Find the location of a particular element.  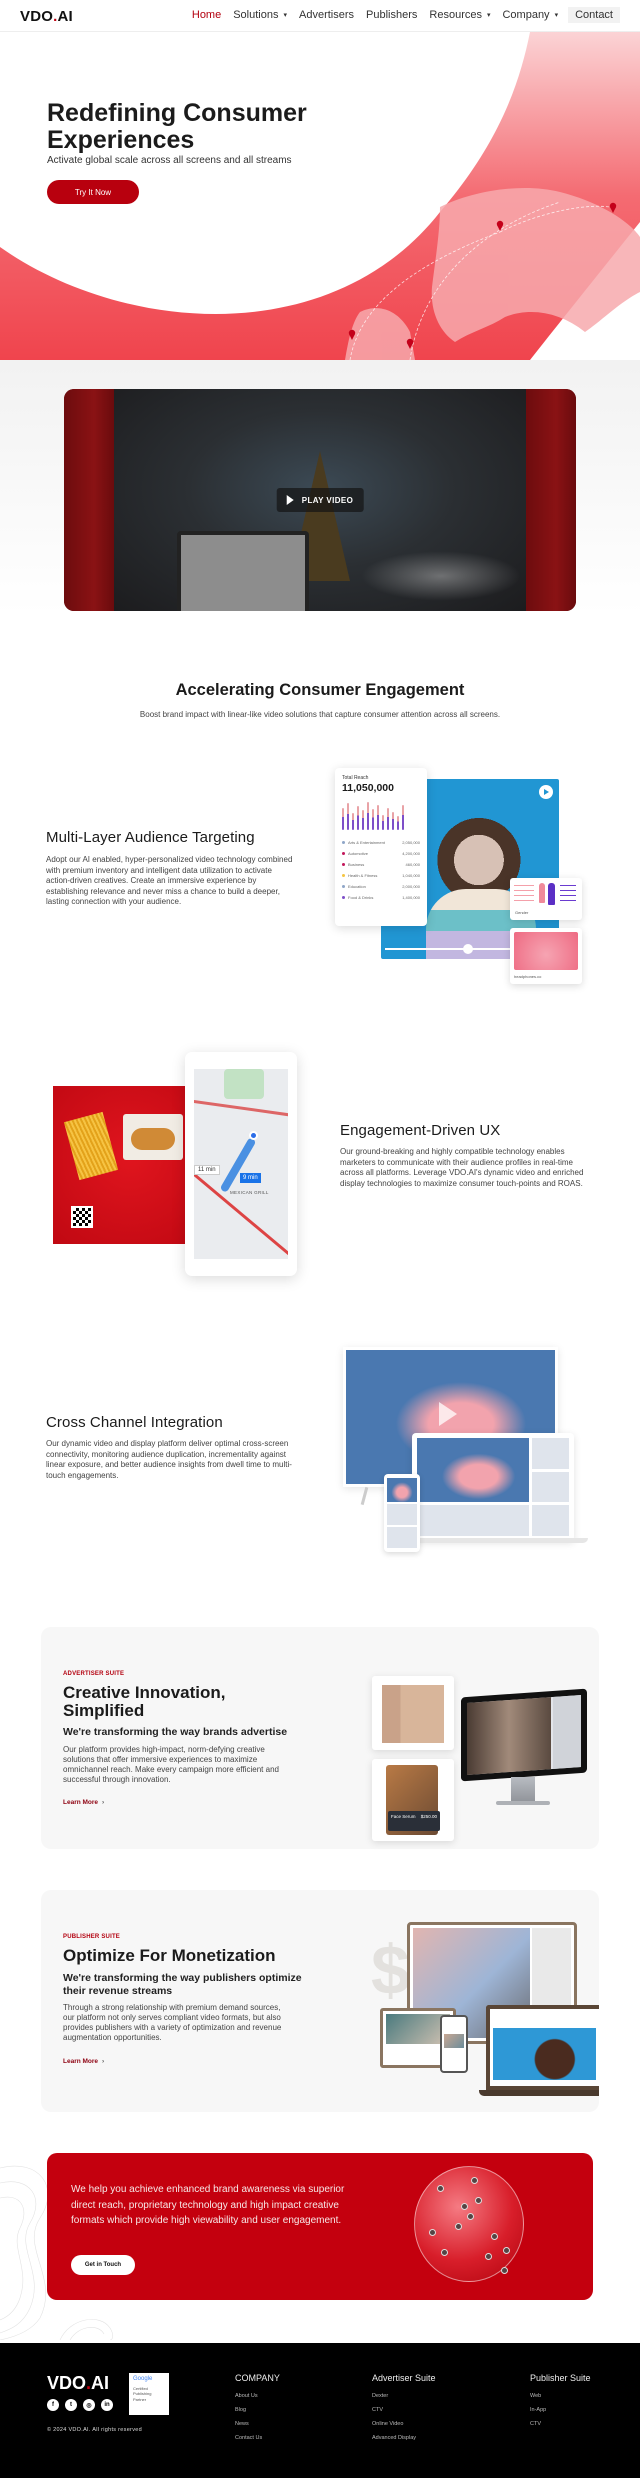

footer-logo: VDO.AI is located at coordinates (78, 2383).